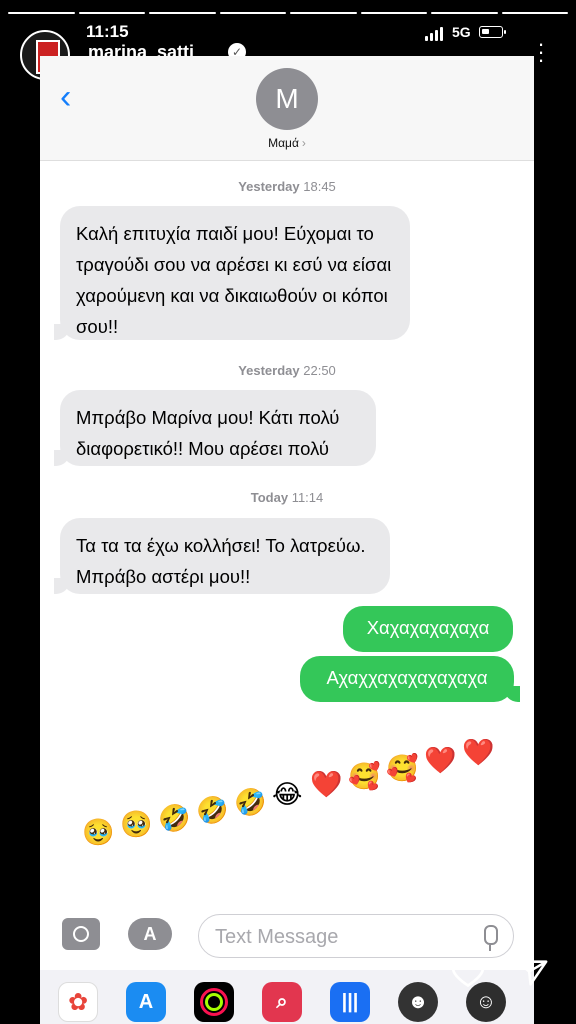  I want to click on story-progress-bar, so click(288, 13).